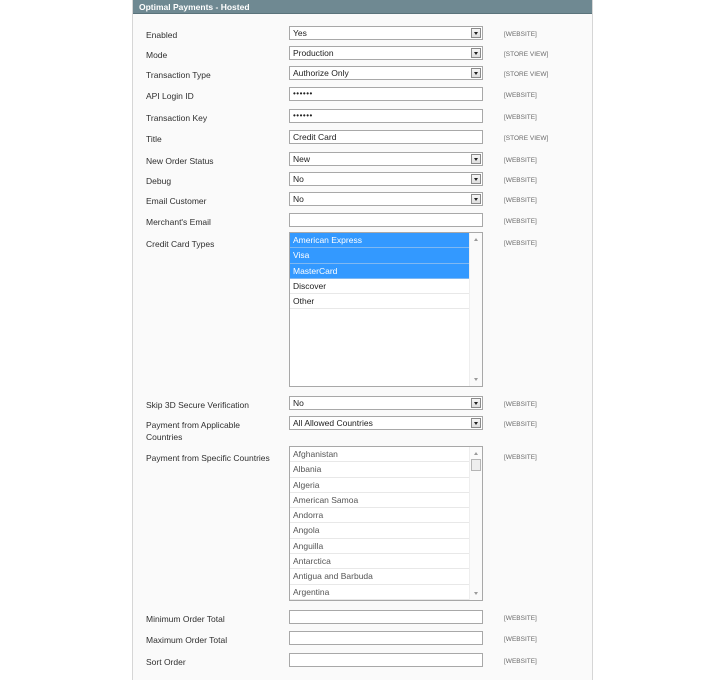  What do you see at coordinates (386, 137) in the screenshot?
I see `title-input: Credit Card` at bounding box center [386, 137].